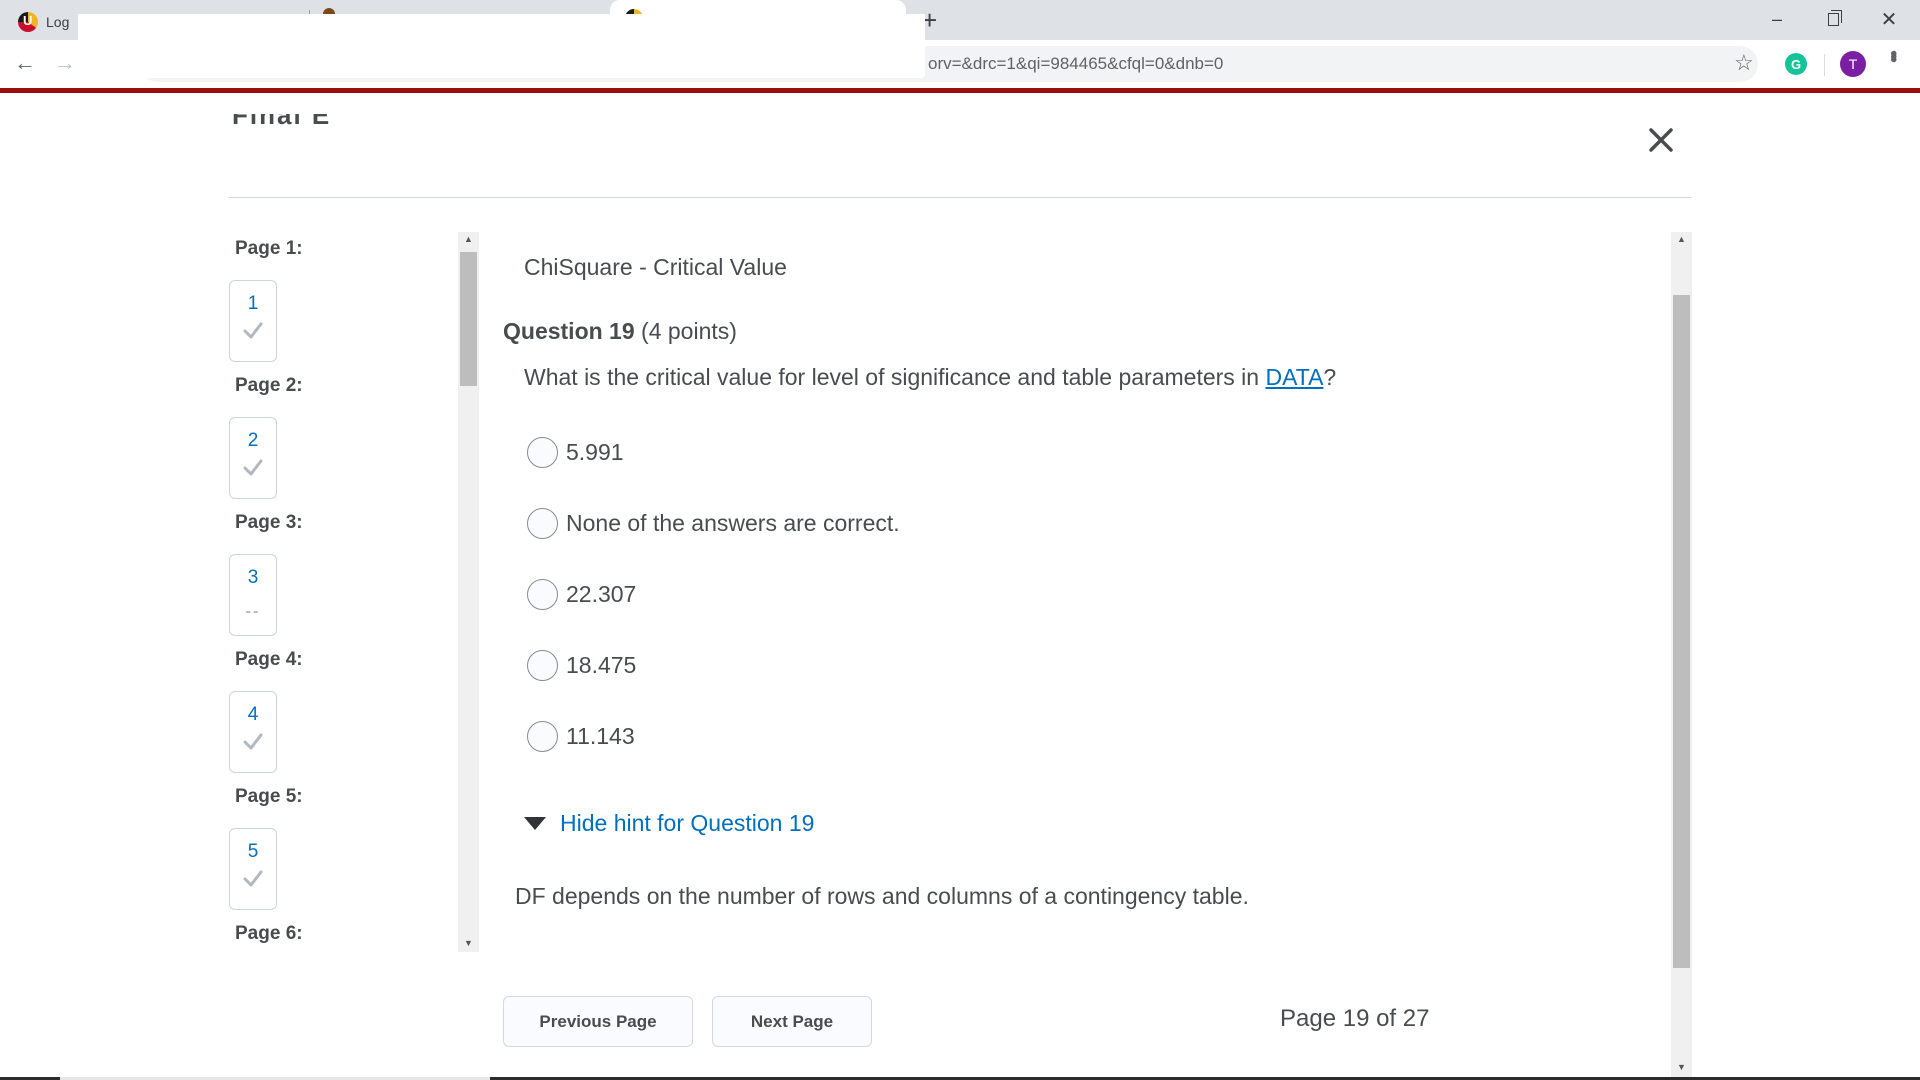 This screenshot has height=1080, width=1920. Describe the element at coordinates (733, 522) in the screenshot. I see `option-label: None of the answers are correct.` at that location.